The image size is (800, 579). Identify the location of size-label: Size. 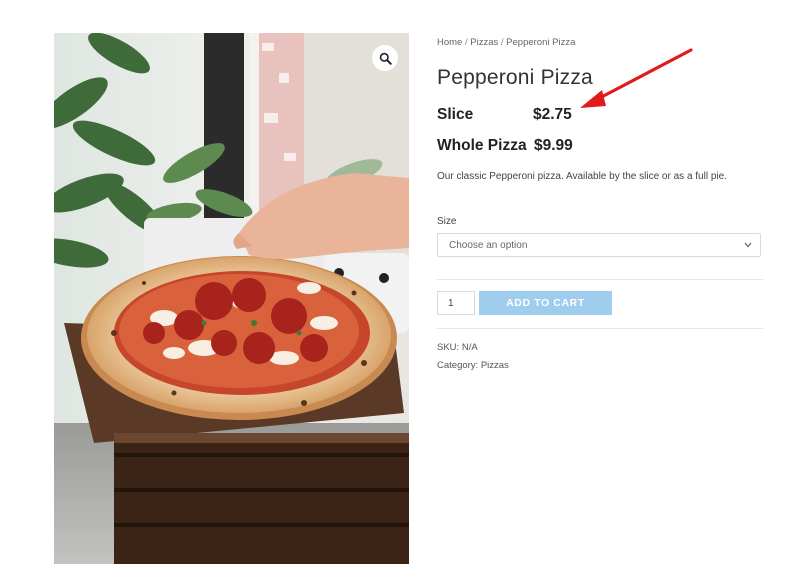
(447, 221).